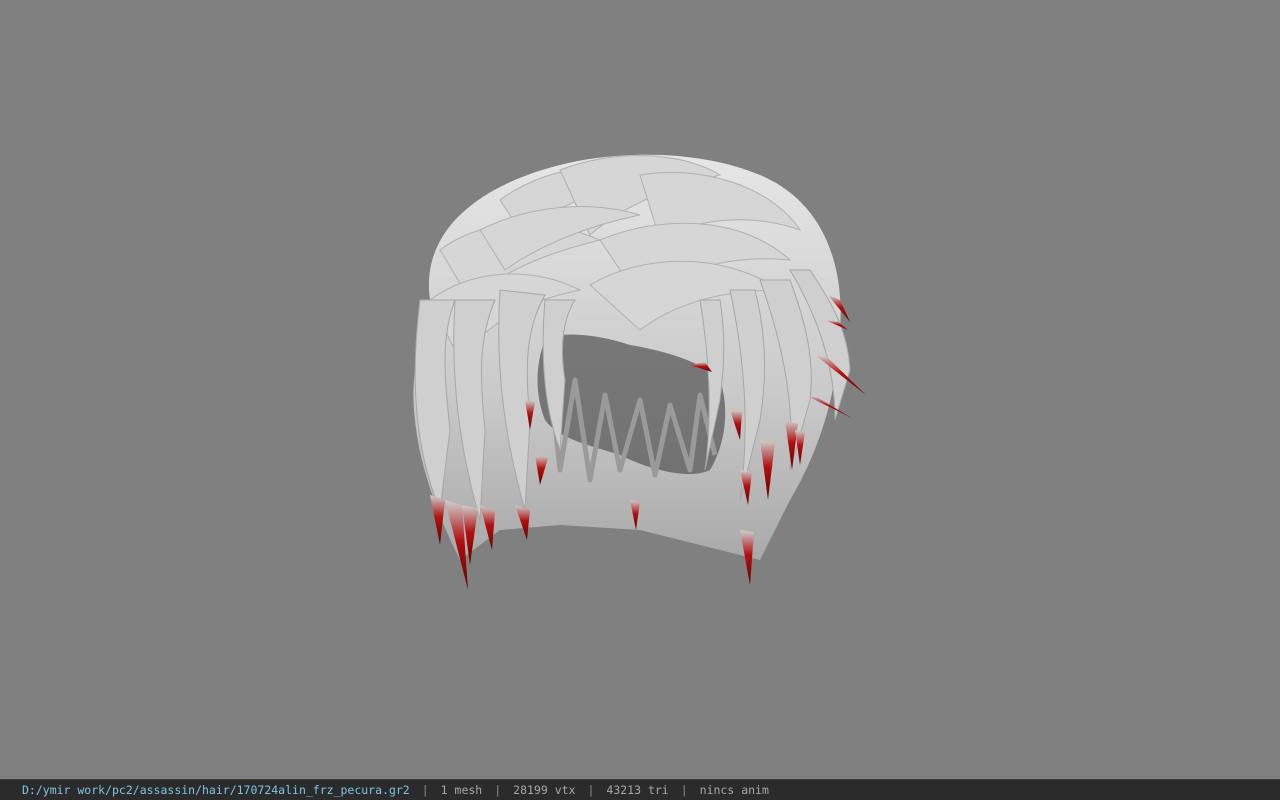 This screenshot has height=800, width=1280. I want to click on mesh-count: 1 mesh, so click(461, 790).